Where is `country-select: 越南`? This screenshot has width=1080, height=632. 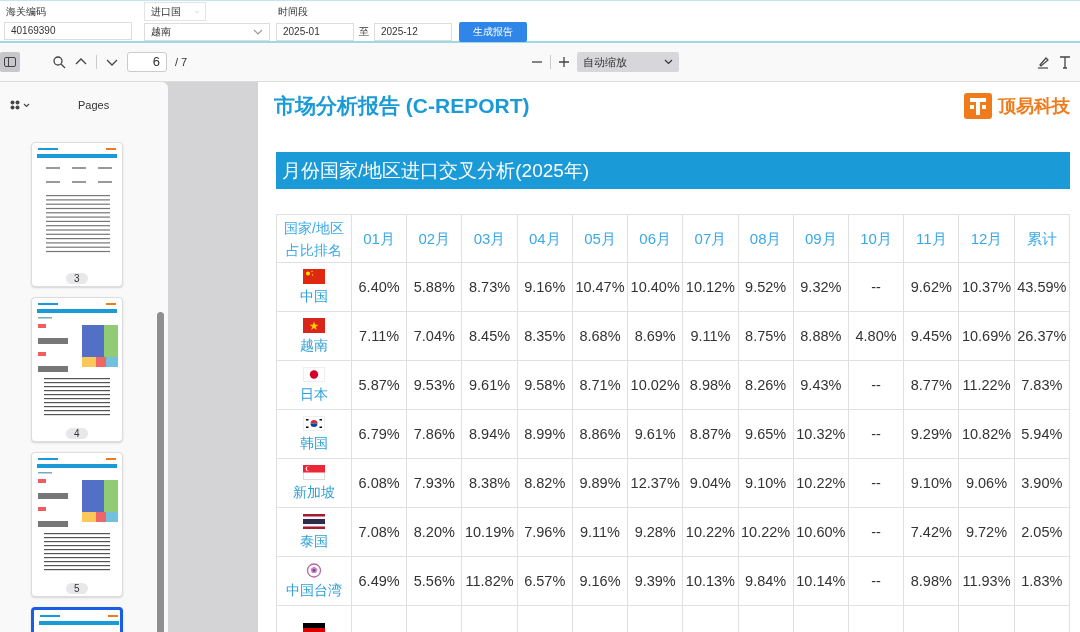 country-select: 越南 is located at coordinates (207, 32).